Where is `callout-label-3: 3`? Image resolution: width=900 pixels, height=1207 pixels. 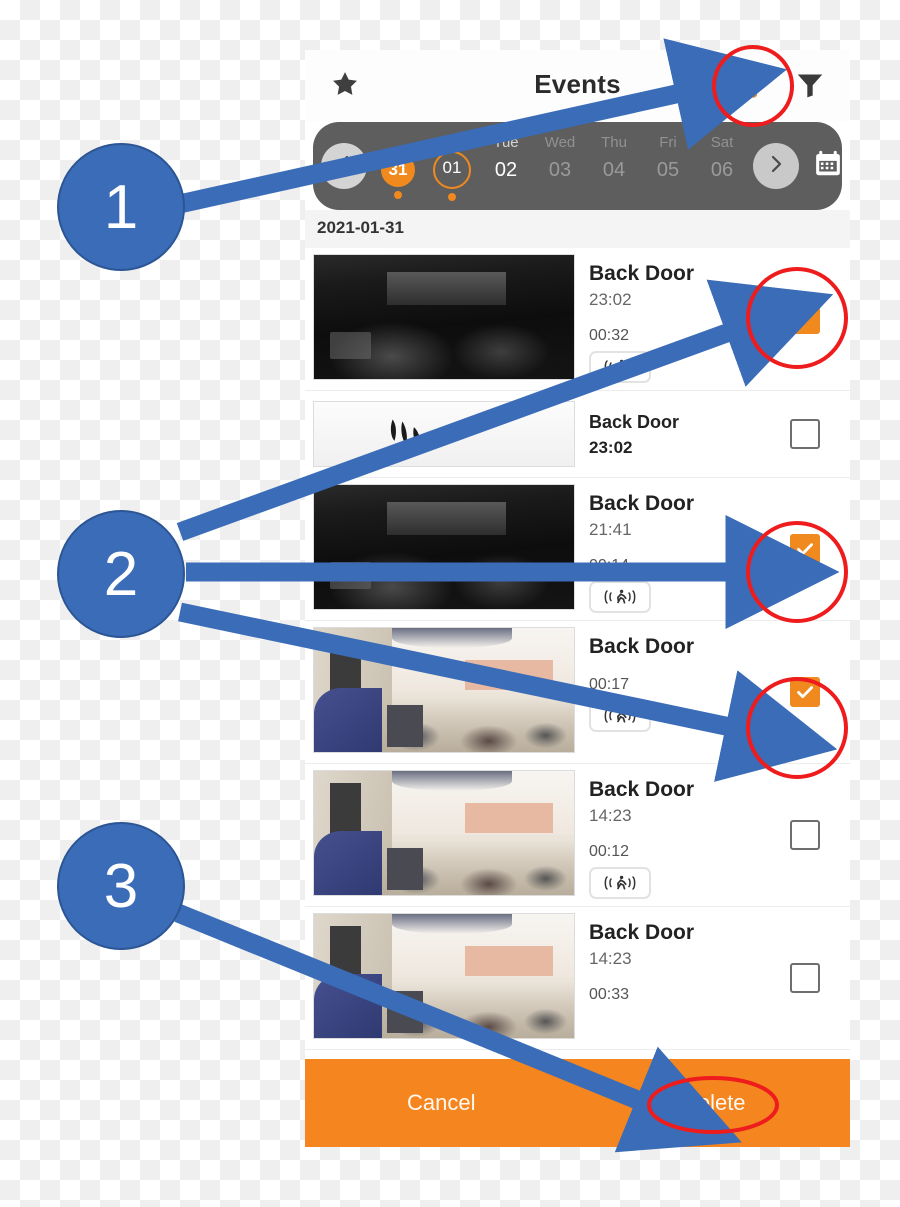 callout-label-3: 3 is located at coordinates (121, 886).